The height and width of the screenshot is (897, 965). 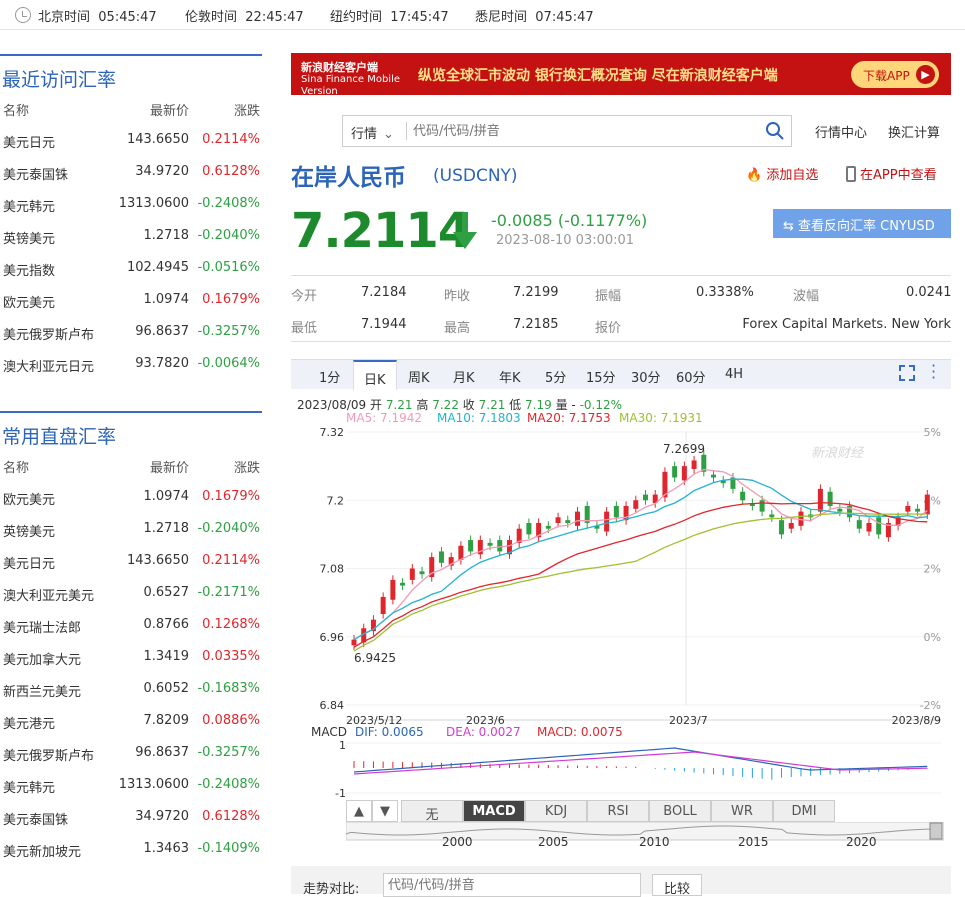 What do you see at coordinates (841, 131) in the screenshot?
I see `market-center-link: 行情中心` at bounding box center [841, 131].